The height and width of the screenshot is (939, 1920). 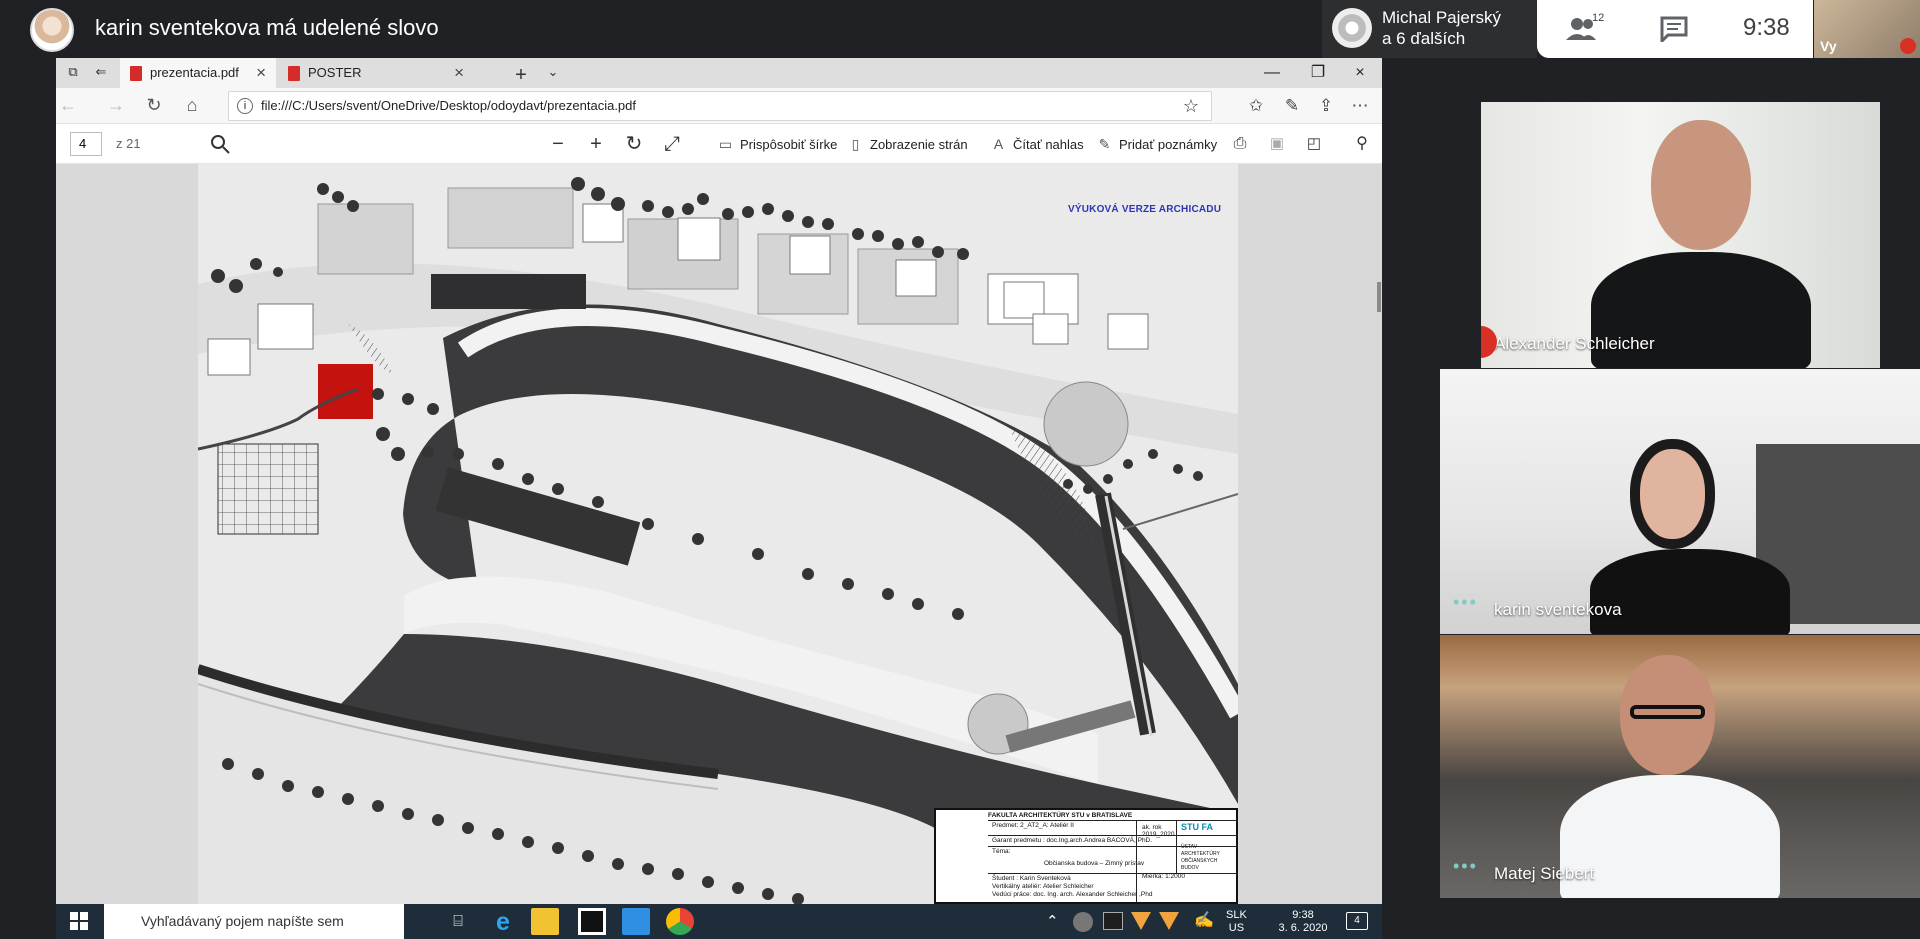 I want to click on participant-tile-alexander: Alexander Schleicher, so click(x=1680, y=235).